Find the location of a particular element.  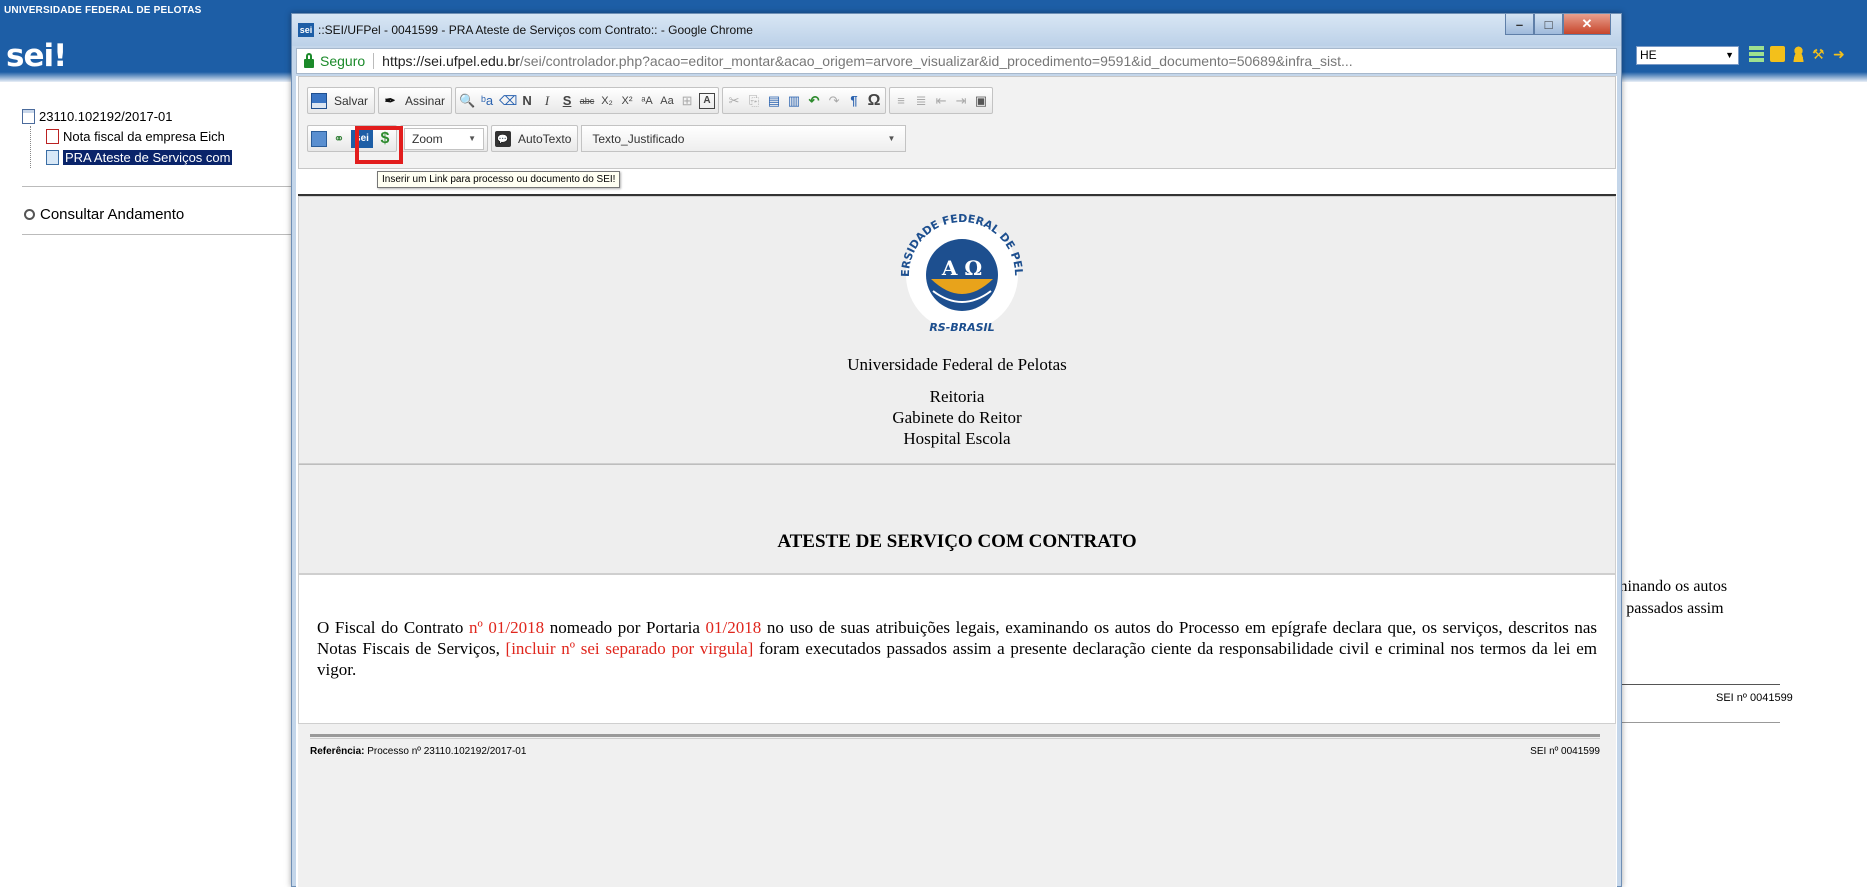

header-line: Reitoria is located at coordinates (957, 396).